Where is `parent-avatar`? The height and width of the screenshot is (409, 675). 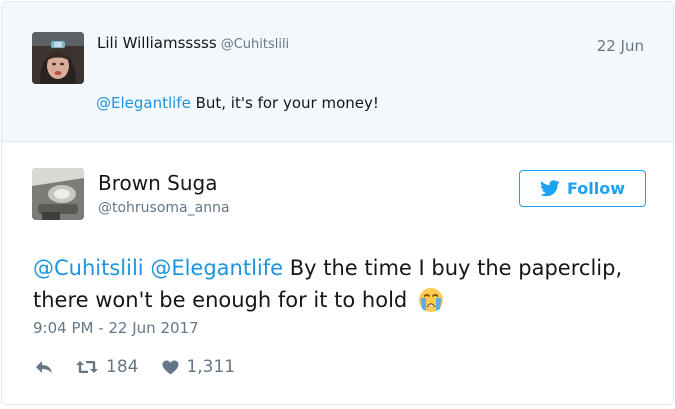
parent-avatar is located at coordinates (58, 58).